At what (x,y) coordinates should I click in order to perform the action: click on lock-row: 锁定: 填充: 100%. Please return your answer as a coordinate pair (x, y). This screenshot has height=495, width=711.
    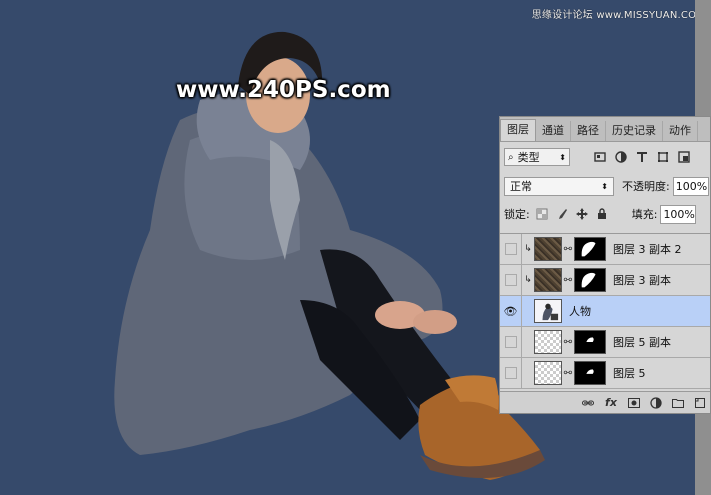
    Looking at the image, I should click on (607, 214).